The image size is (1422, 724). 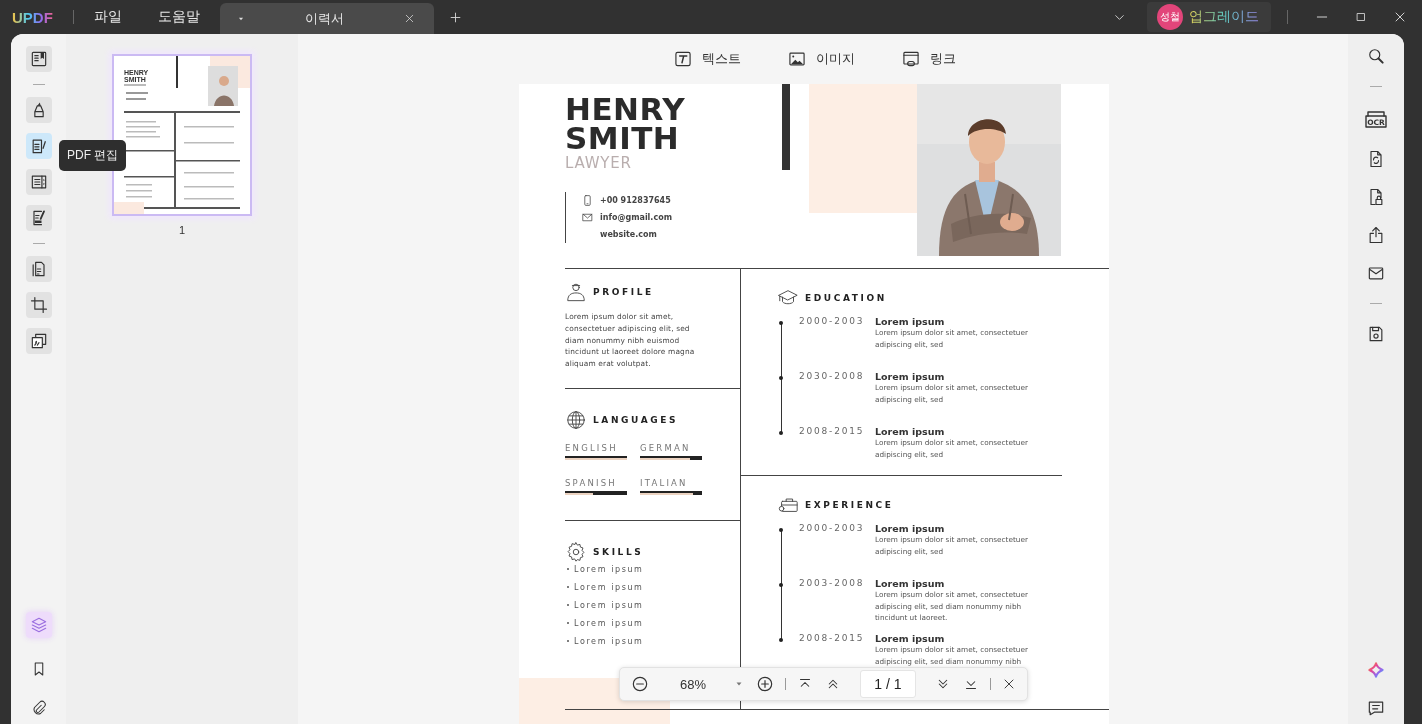 What do you see at coordinates (666, 448) in the screenshot?
I see `language-name: GERMAN` at bounding box center [666, 448].